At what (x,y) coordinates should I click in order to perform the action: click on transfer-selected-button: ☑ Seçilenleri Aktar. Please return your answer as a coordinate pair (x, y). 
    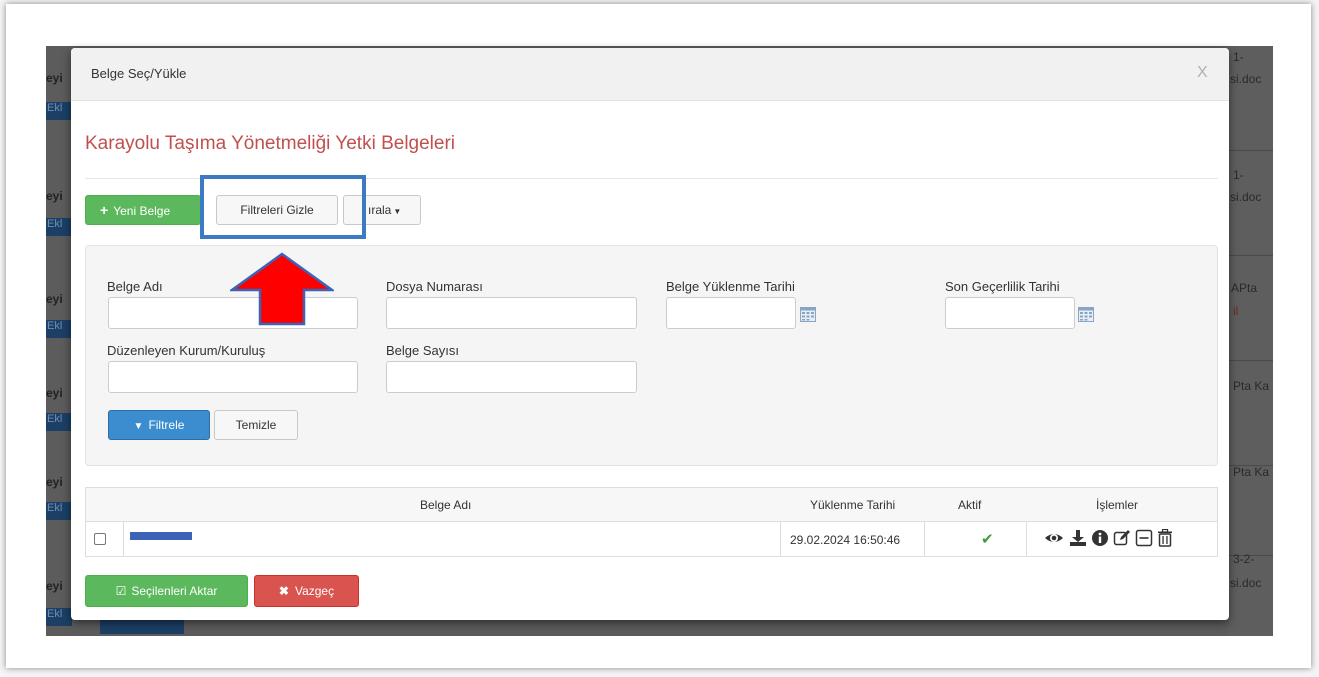
    Looking at the image, I should click on (166, 591).